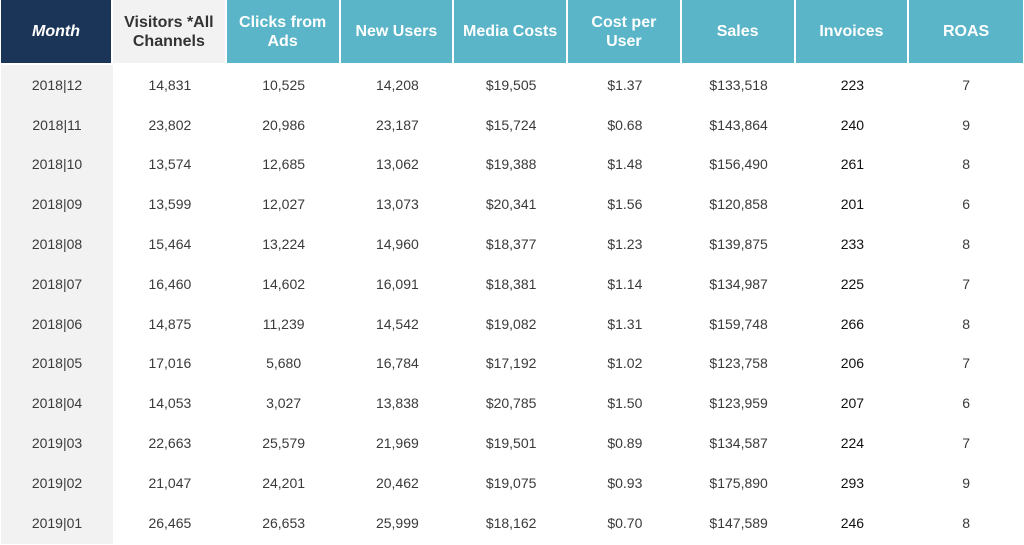 This screenshot has height=545, width=1024. Describe the element at coordinates (57, 124) in the screenshot. I see `cell-month: 2018|11` at that location.